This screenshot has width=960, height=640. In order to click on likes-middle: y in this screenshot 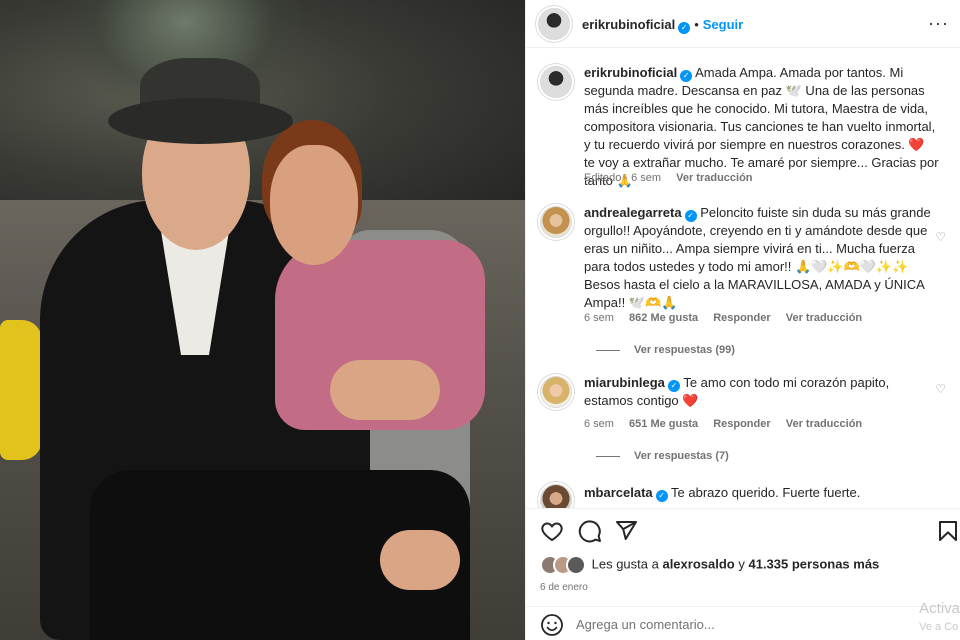, I will do `click(741, 564)`.